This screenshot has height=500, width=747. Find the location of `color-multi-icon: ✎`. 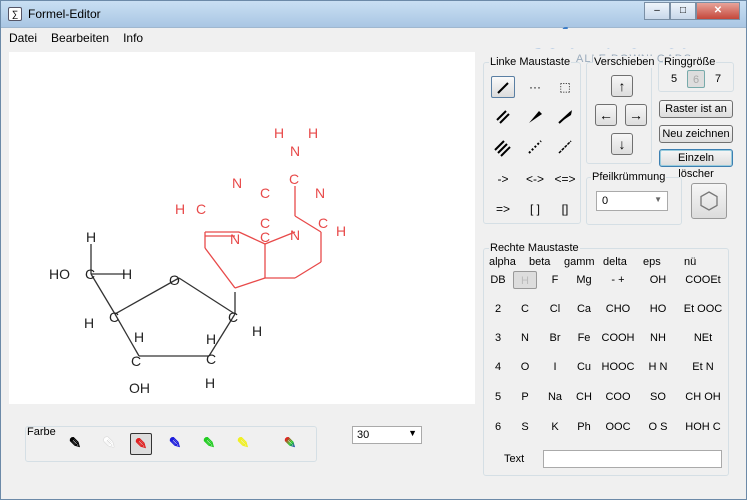

color-multi-icon: ✎ is located at coordinates (290, 444).